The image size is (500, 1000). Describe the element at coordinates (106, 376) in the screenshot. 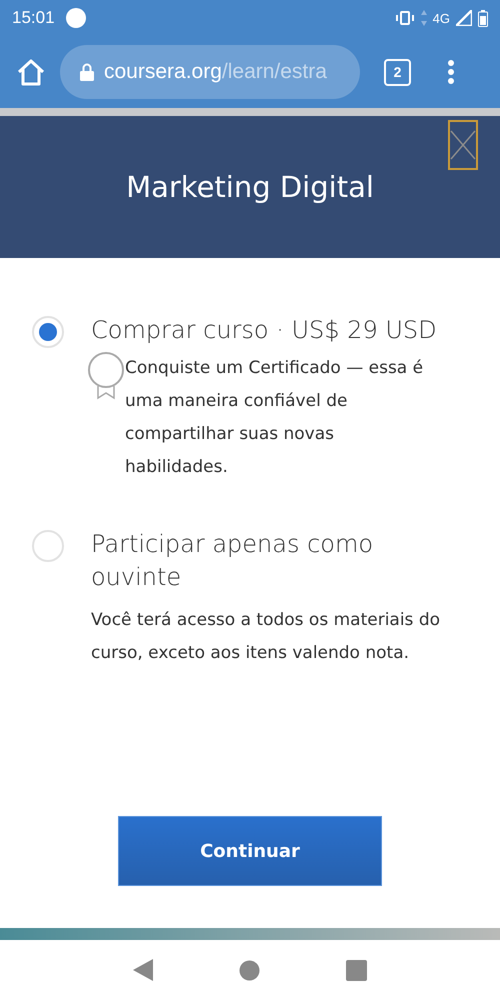

I see `certificate-icon` at that location.